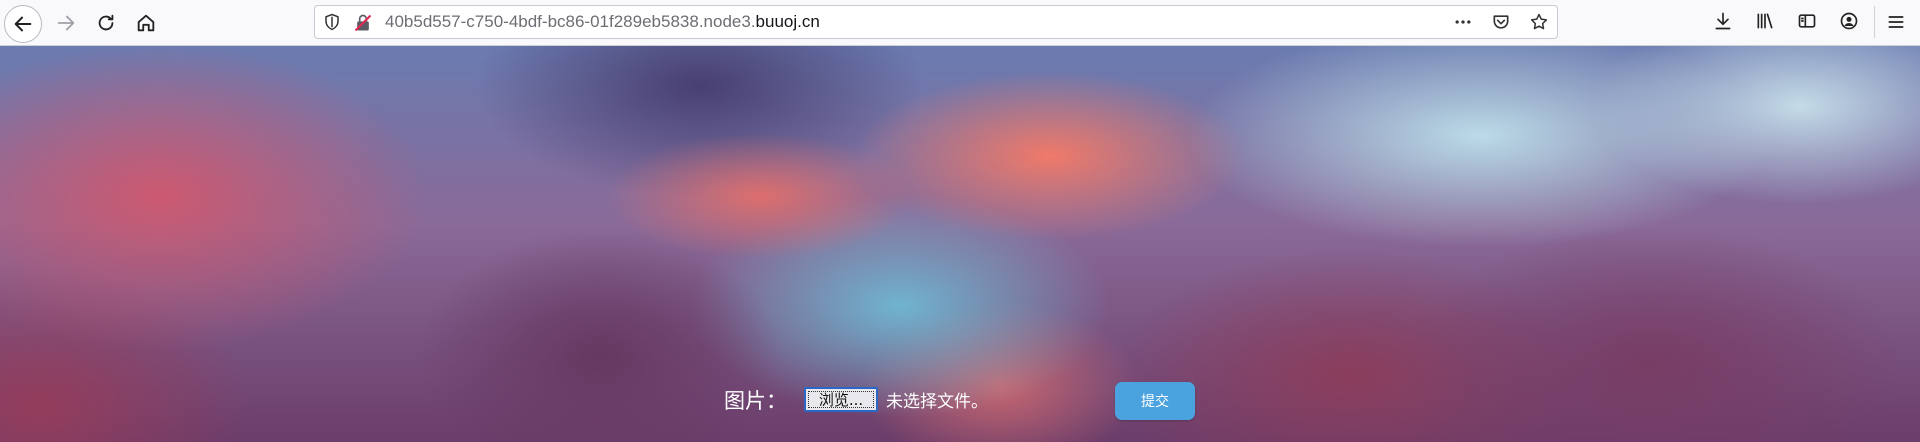 Image resolution: width=1920 pixels, height=442 pixels. I want to click on download-icon, so click(1723, 21).